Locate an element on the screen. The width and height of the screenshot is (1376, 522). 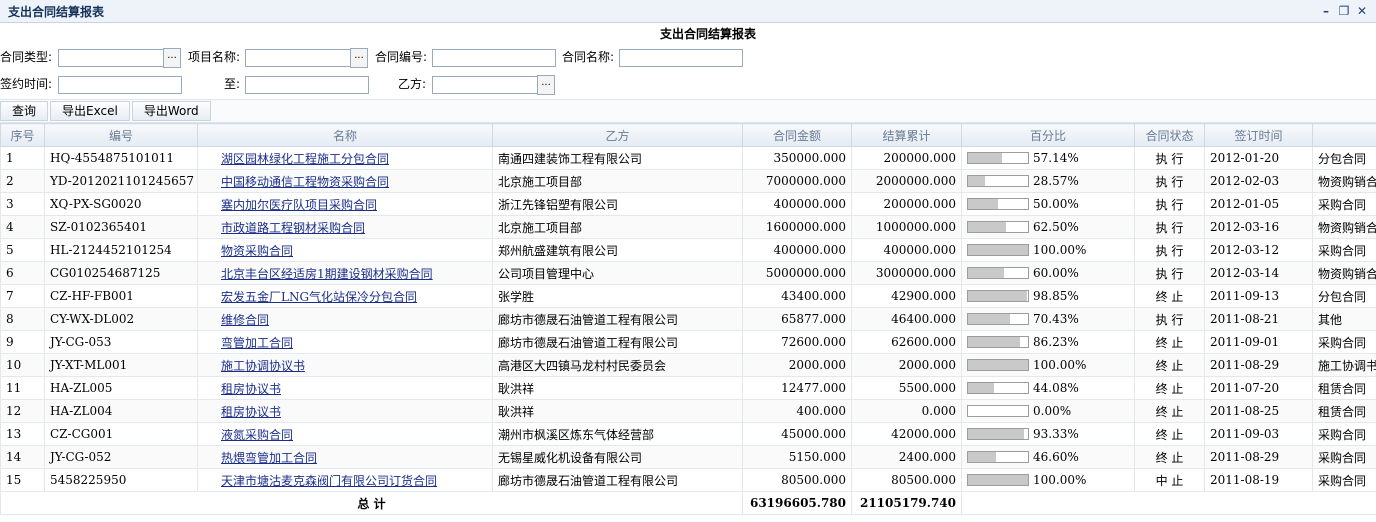
minimize-icon: – is located at coordinates (1326, 11).